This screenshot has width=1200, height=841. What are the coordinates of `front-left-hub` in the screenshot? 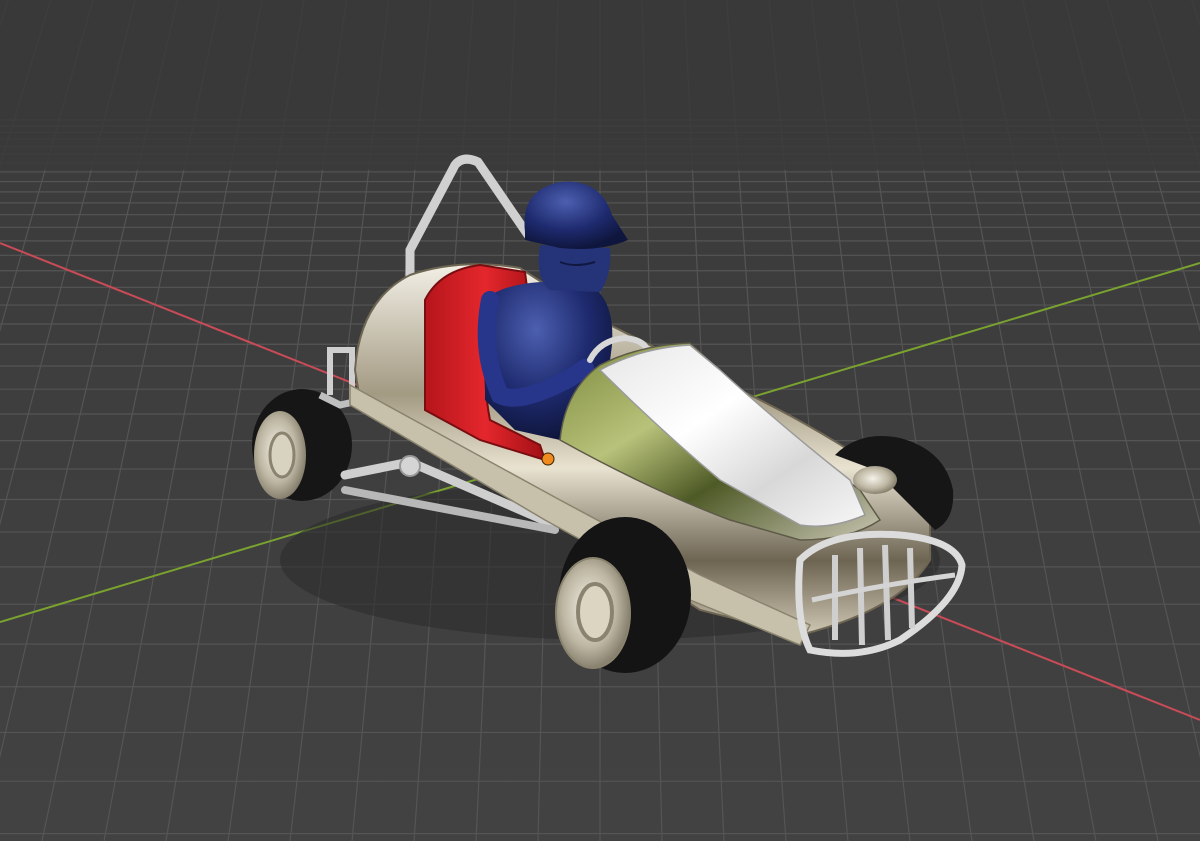 It's located at (595, 612).